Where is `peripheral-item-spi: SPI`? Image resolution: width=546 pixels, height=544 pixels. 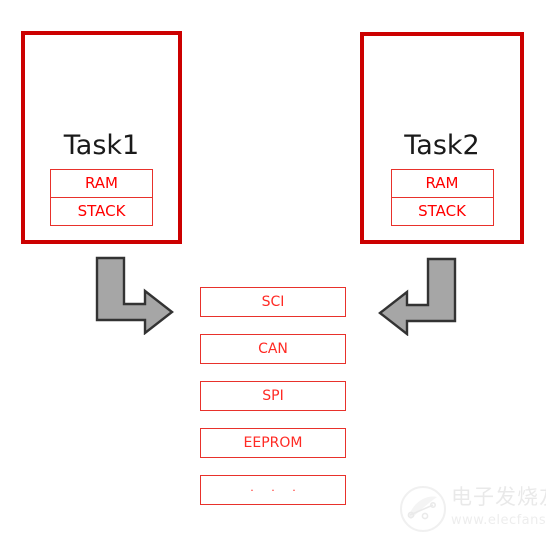 peripheral-item-spi: SPI is located at coordinates (273, 396).